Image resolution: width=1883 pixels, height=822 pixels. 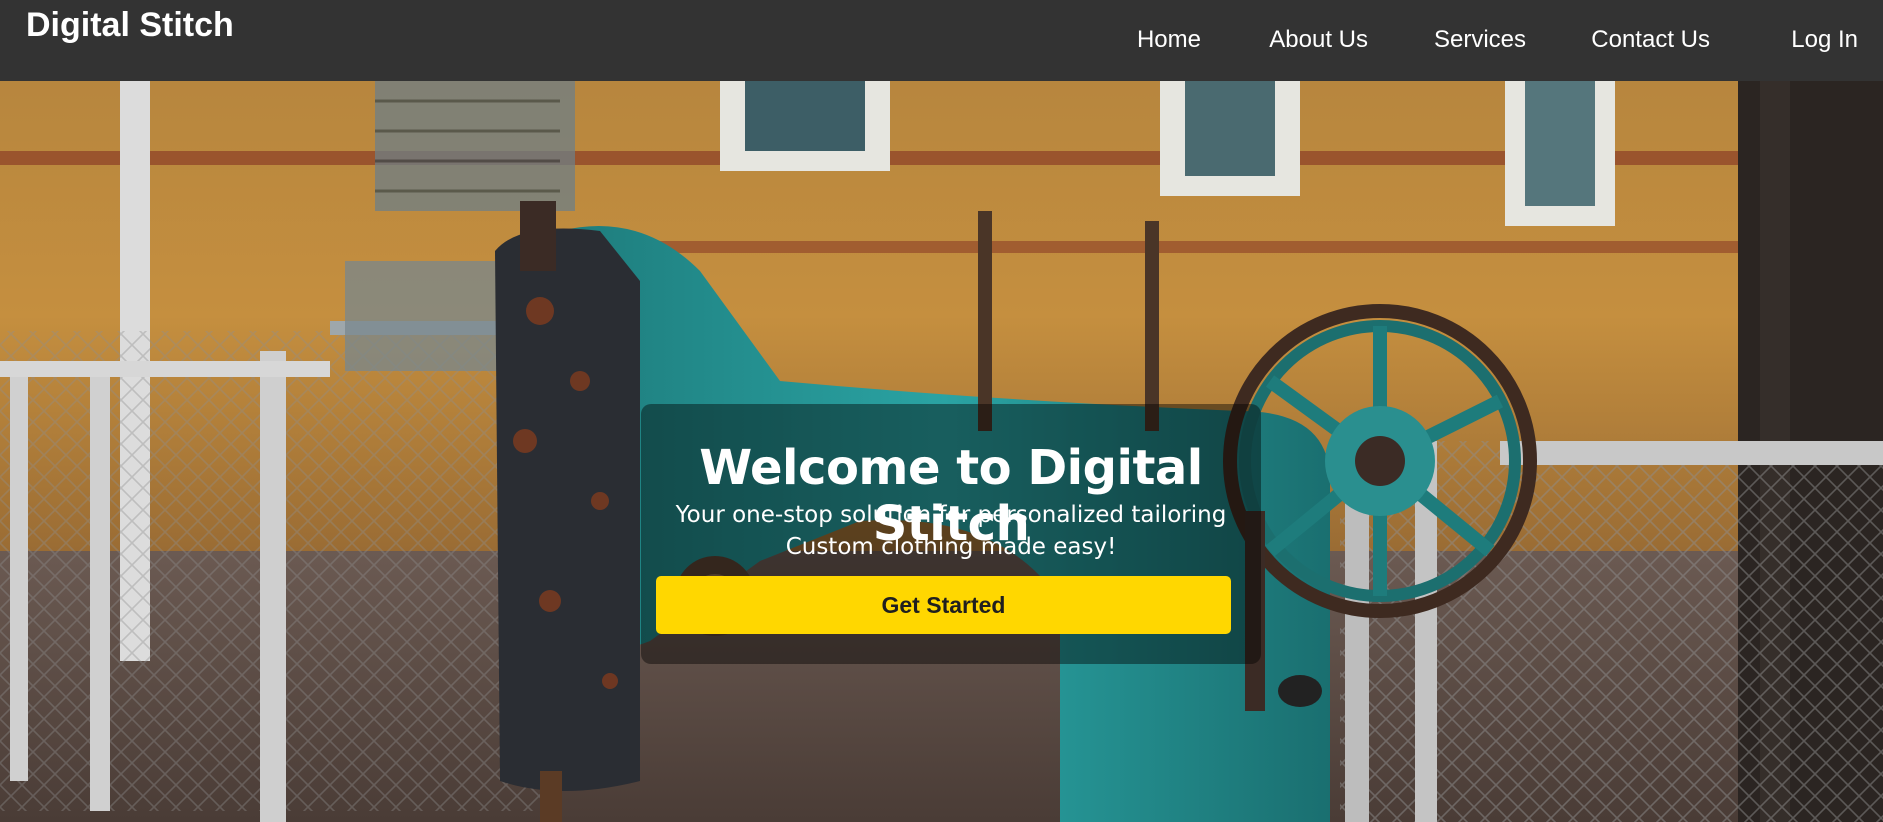 I want to click on nav-home: Home, so click(x=1169, y=40).